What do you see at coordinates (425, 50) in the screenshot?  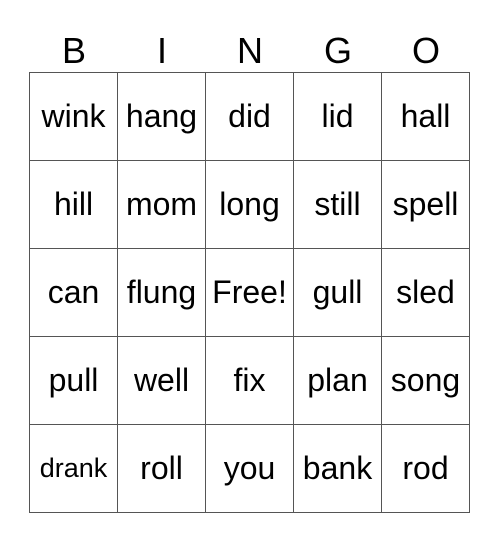 I see `header-letter: O` at bounding box center [425, 50].